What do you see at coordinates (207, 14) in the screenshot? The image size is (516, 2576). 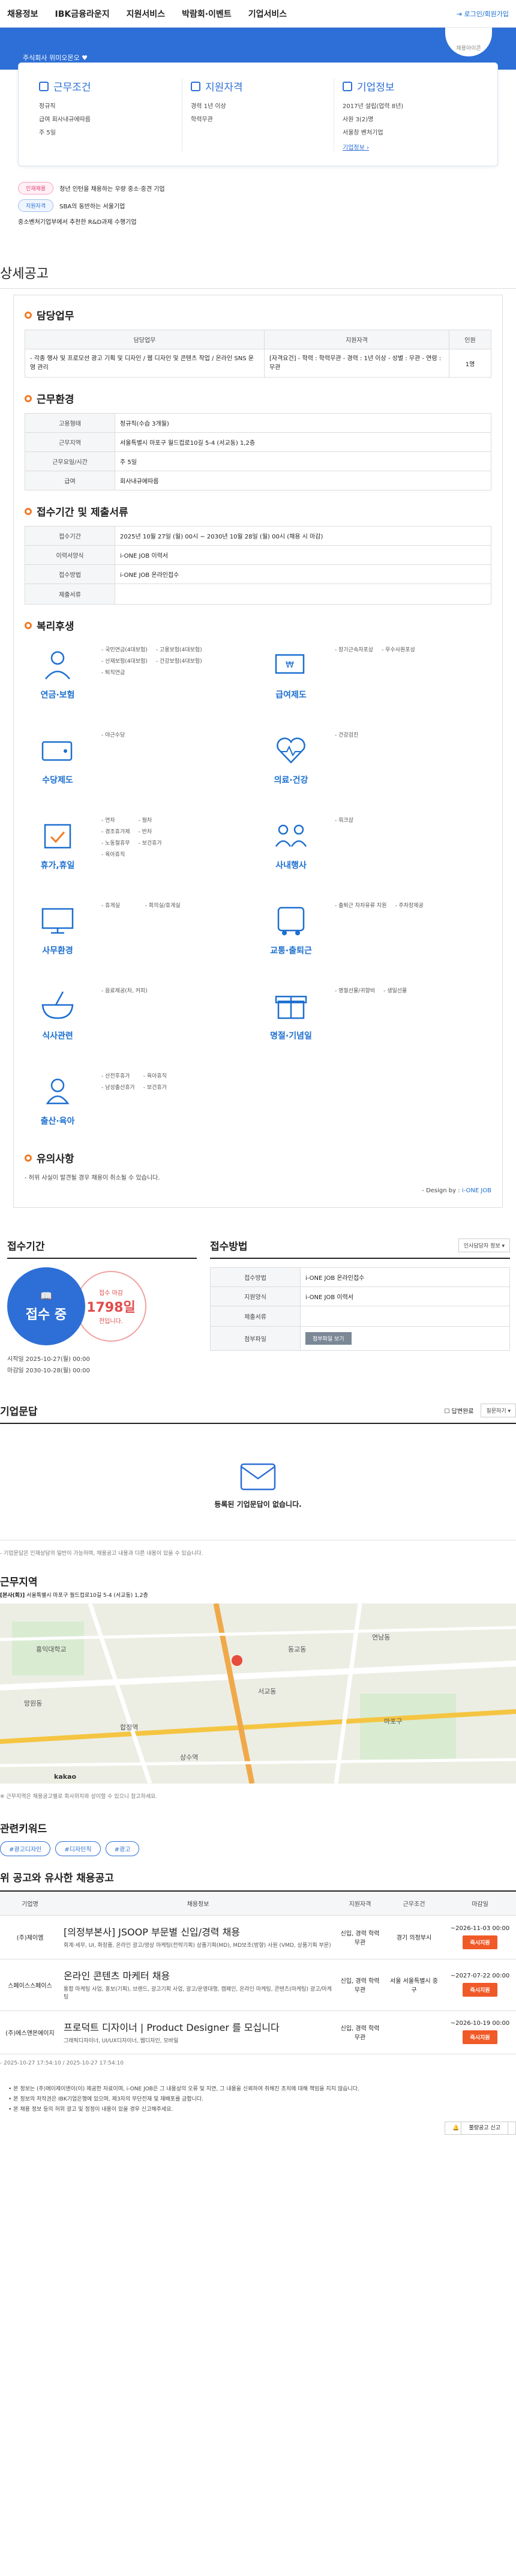 I see `nav-item-expo: 박람회·이벤트` at bounding box center [207, 14].